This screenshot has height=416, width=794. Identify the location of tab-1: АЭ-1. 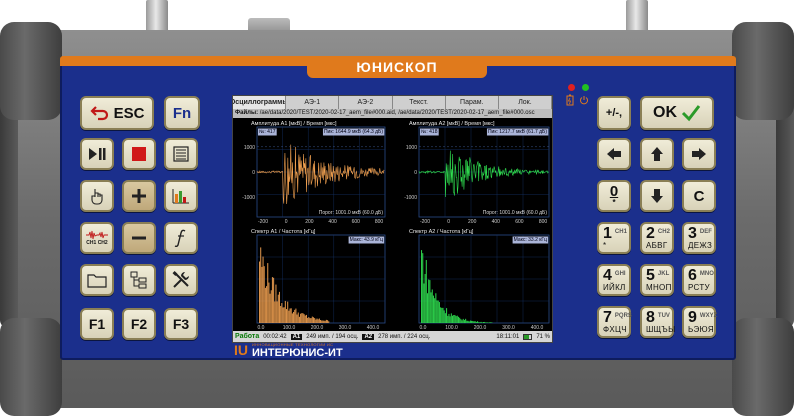
(313, 102).